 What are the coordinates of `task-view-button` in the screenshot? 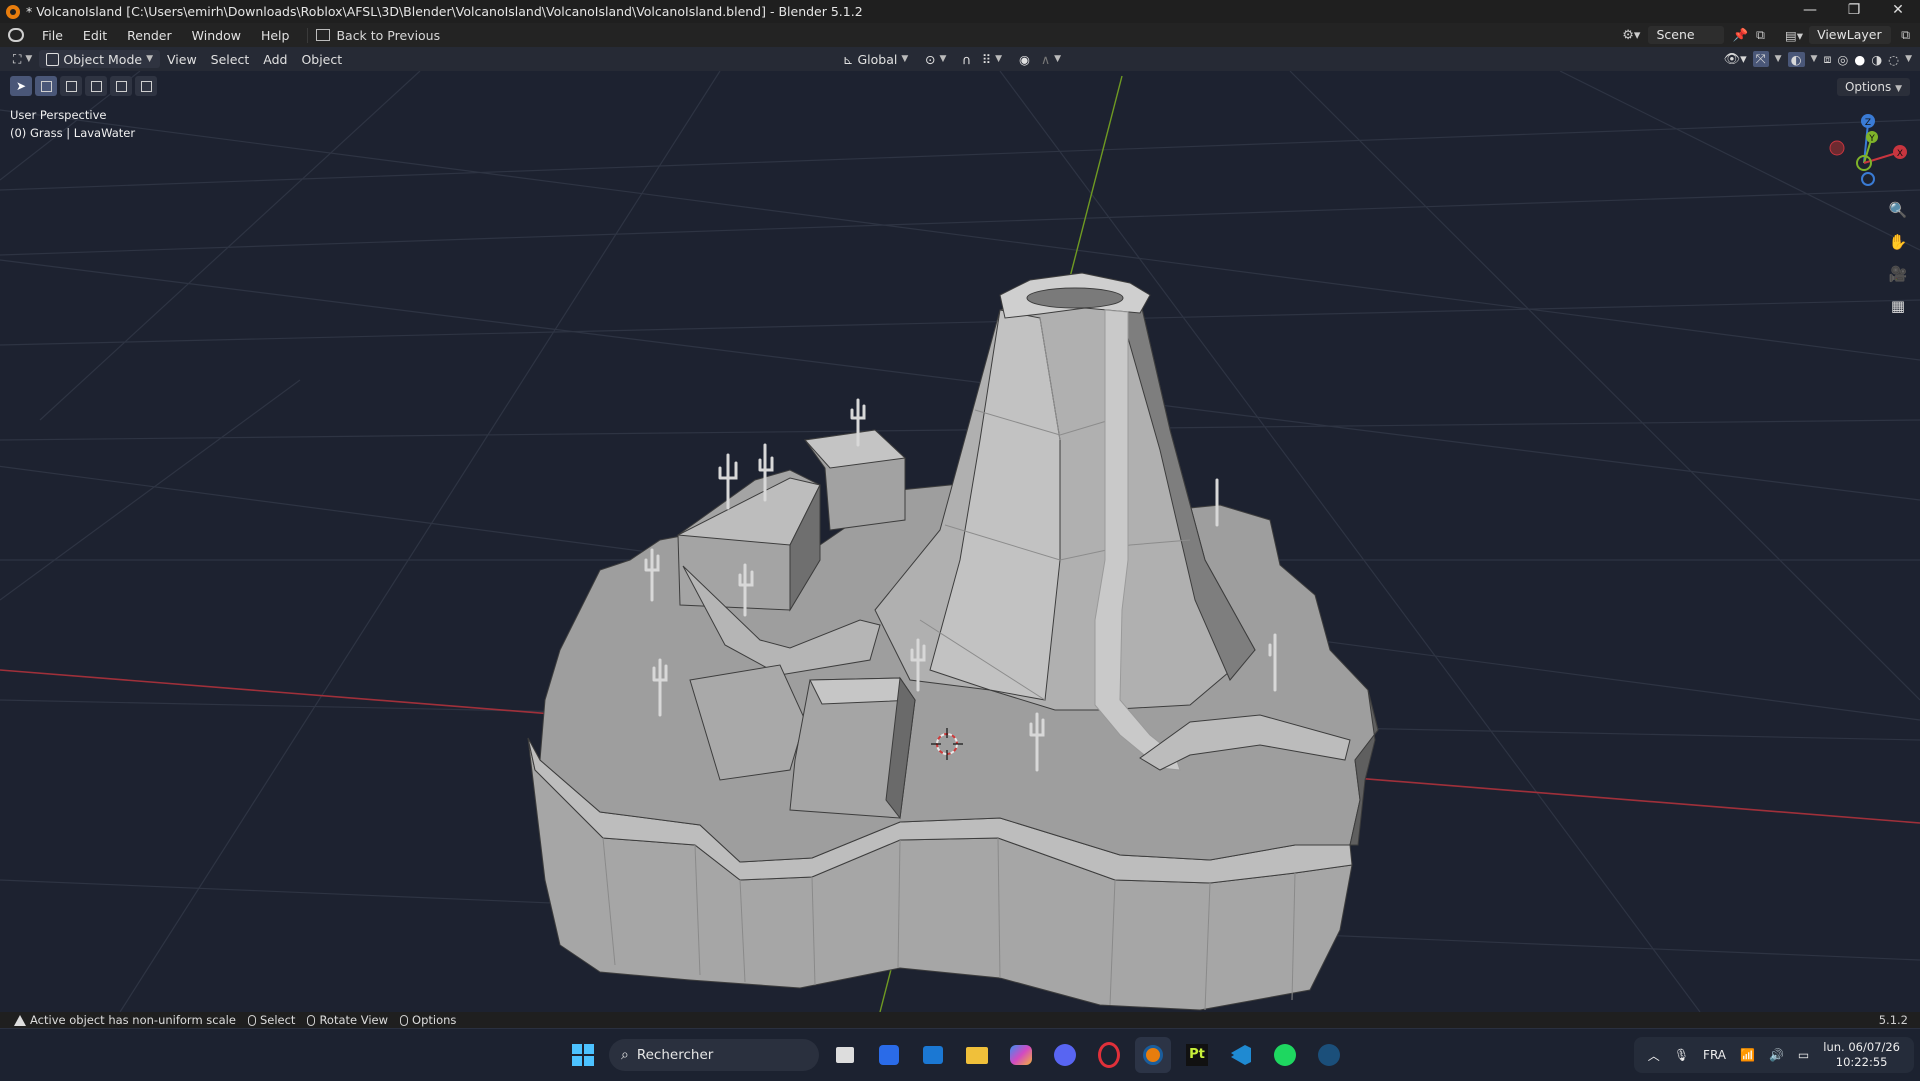 It's located at (845, 1055).